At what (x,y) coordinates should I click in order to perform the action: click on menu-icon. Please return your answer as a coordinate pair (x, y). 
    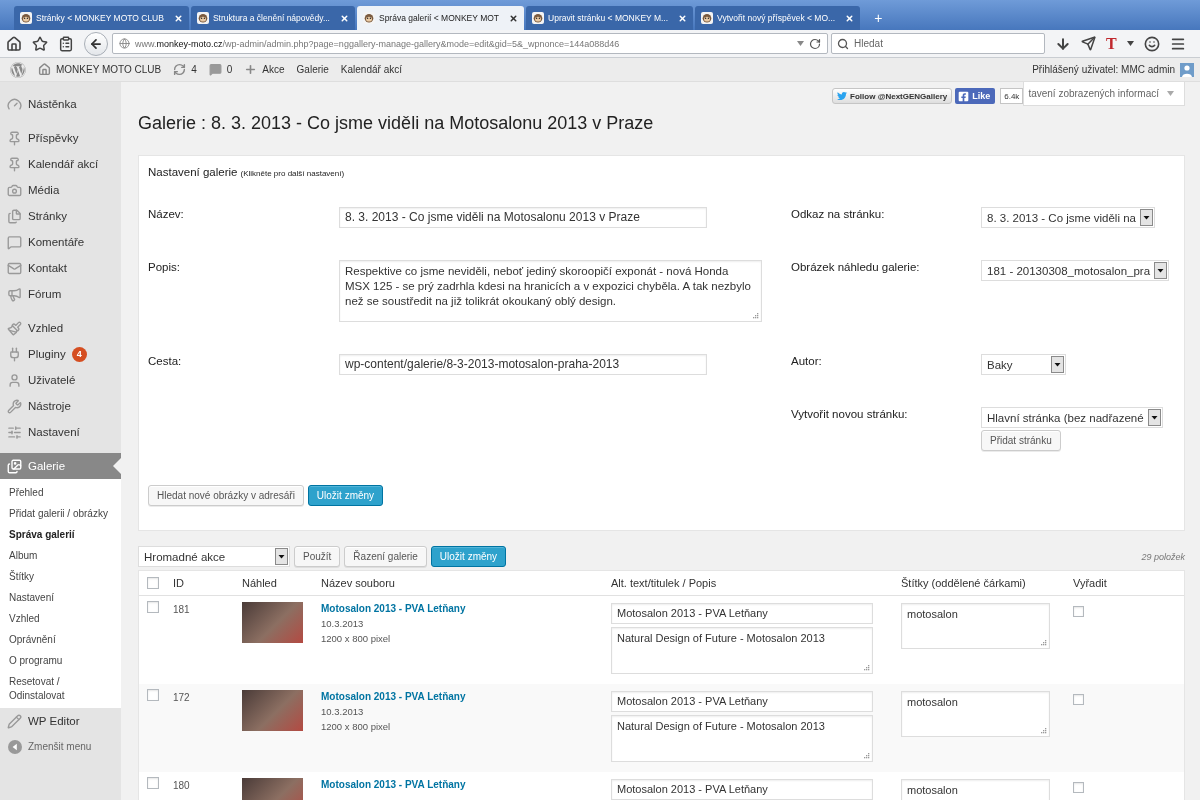
    Looking at the image, I should click on (1177, 43).